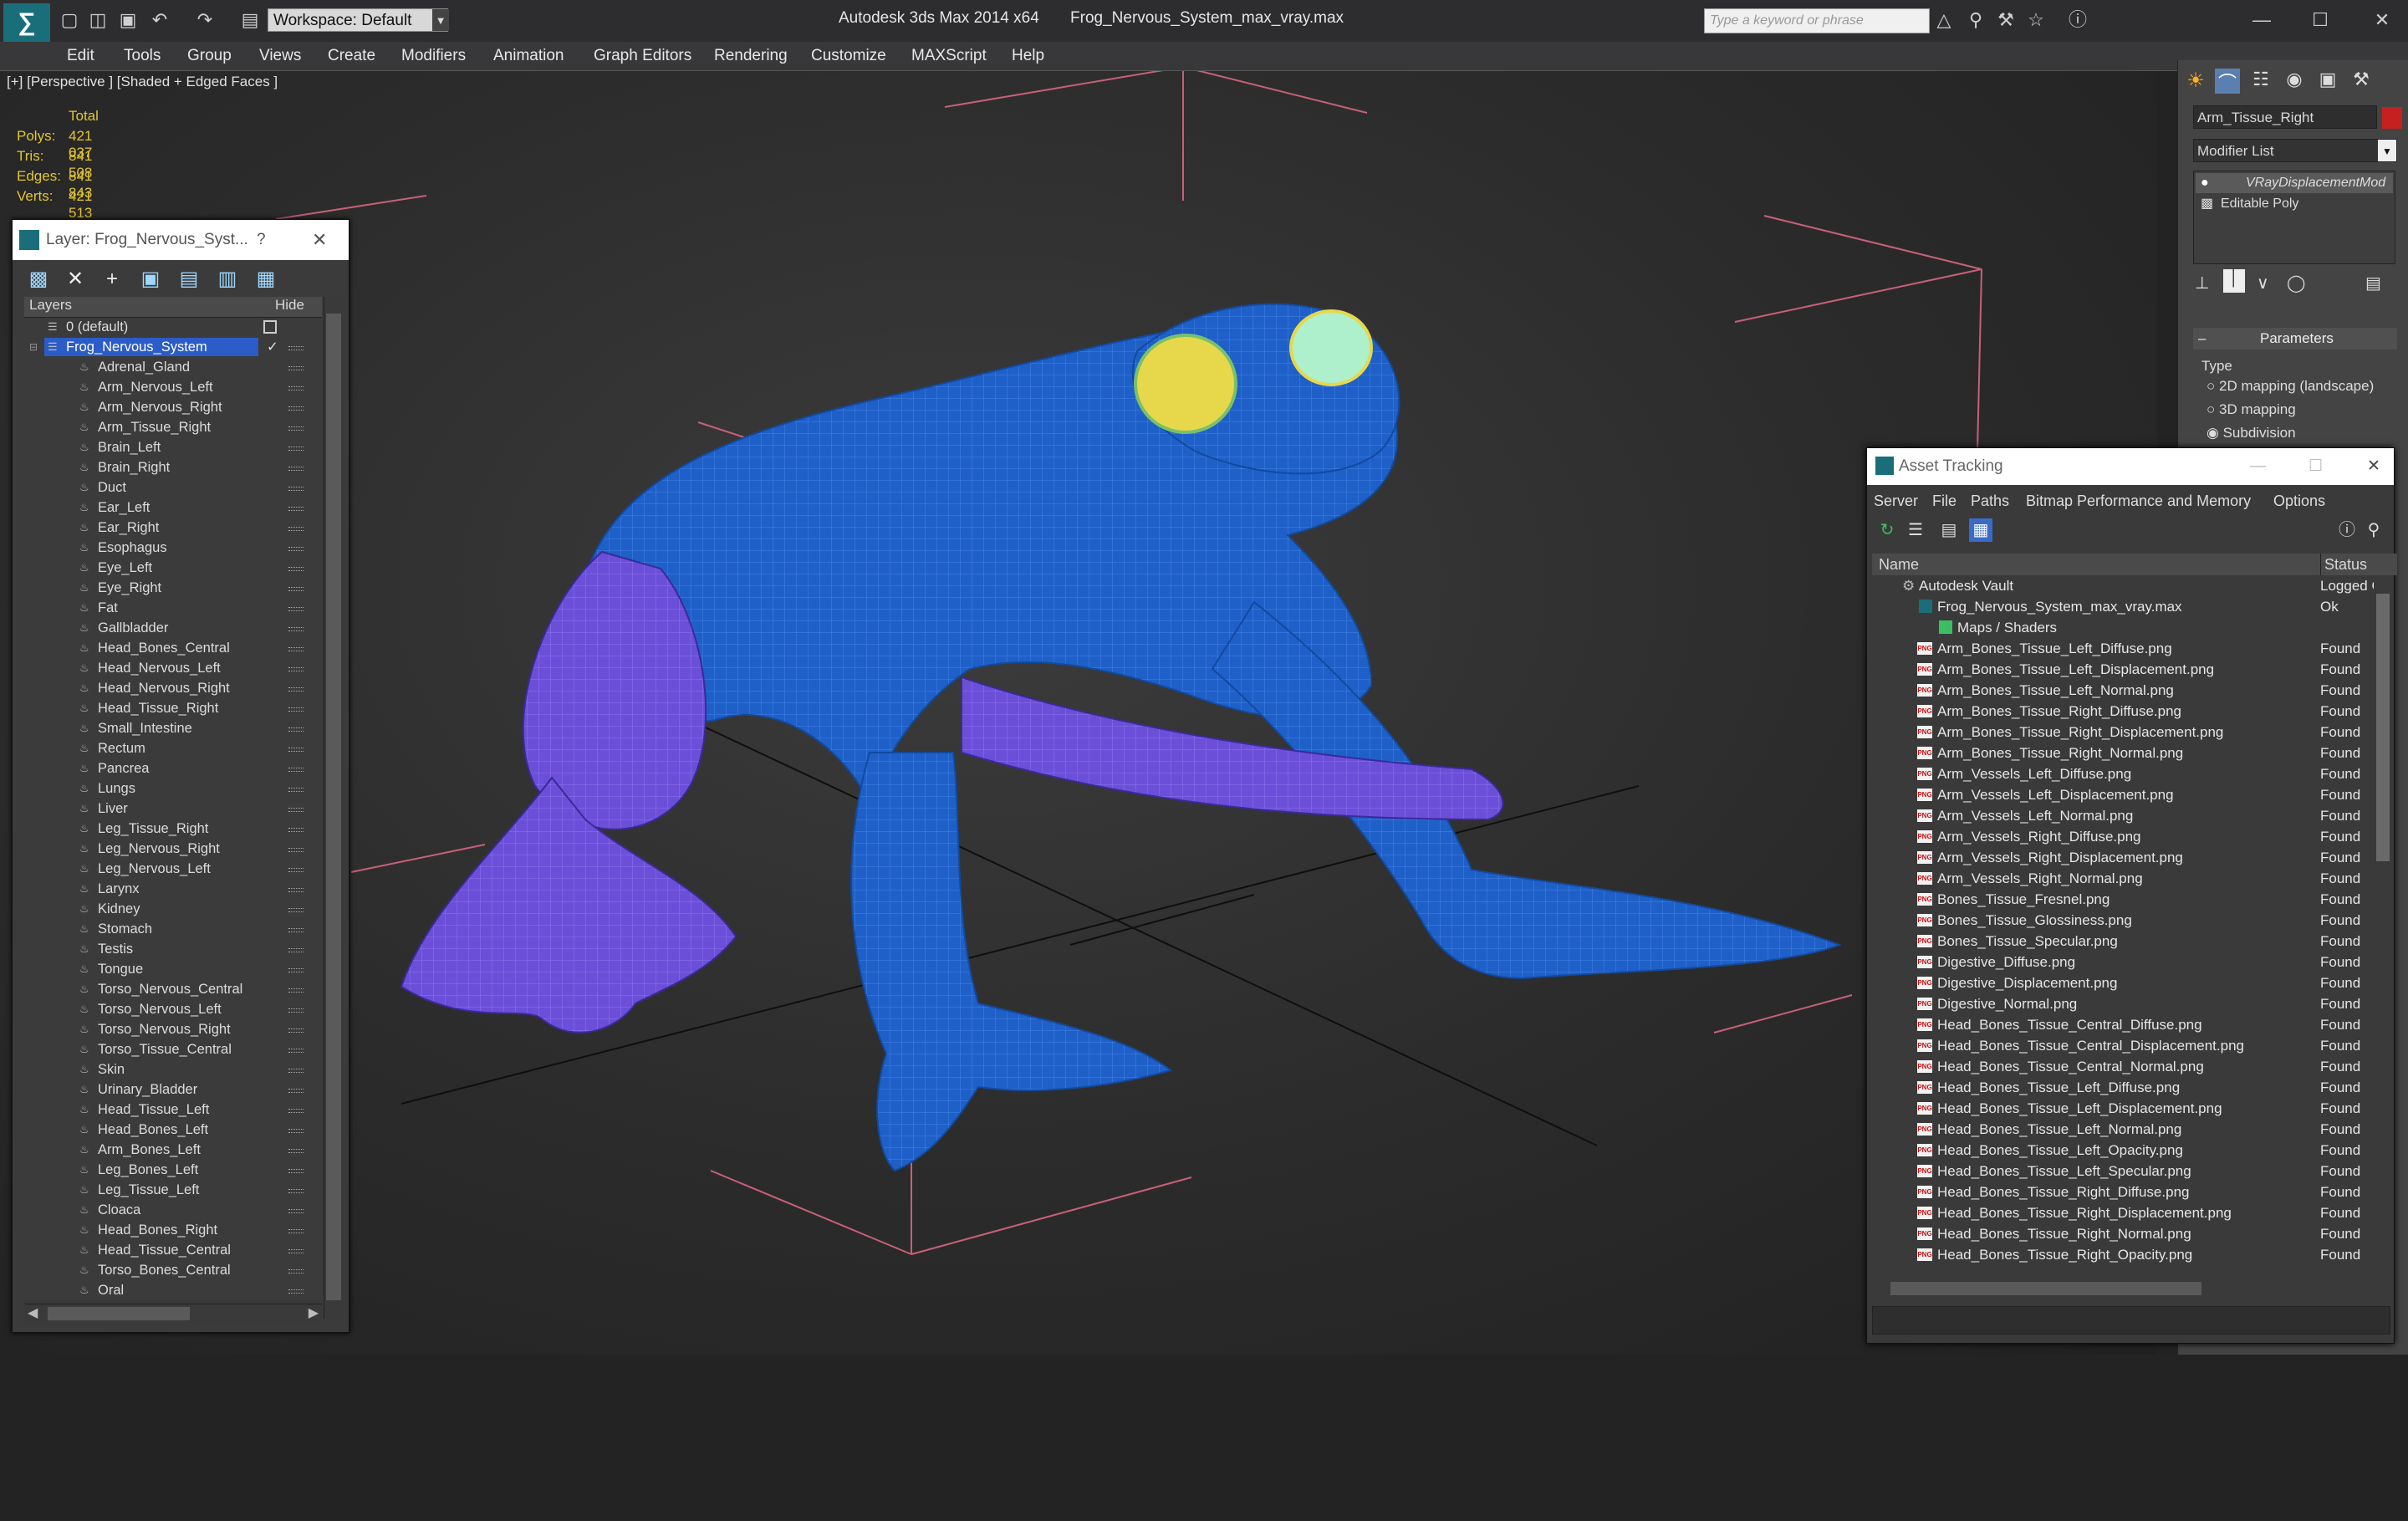 This screenshot has width=2408, height=1521. What do you see at coordinates (173, 1029) in the screenshot?
I see `layer-row: ♨ Torso_Nervous_Right` at bounding box center [173, 1029].